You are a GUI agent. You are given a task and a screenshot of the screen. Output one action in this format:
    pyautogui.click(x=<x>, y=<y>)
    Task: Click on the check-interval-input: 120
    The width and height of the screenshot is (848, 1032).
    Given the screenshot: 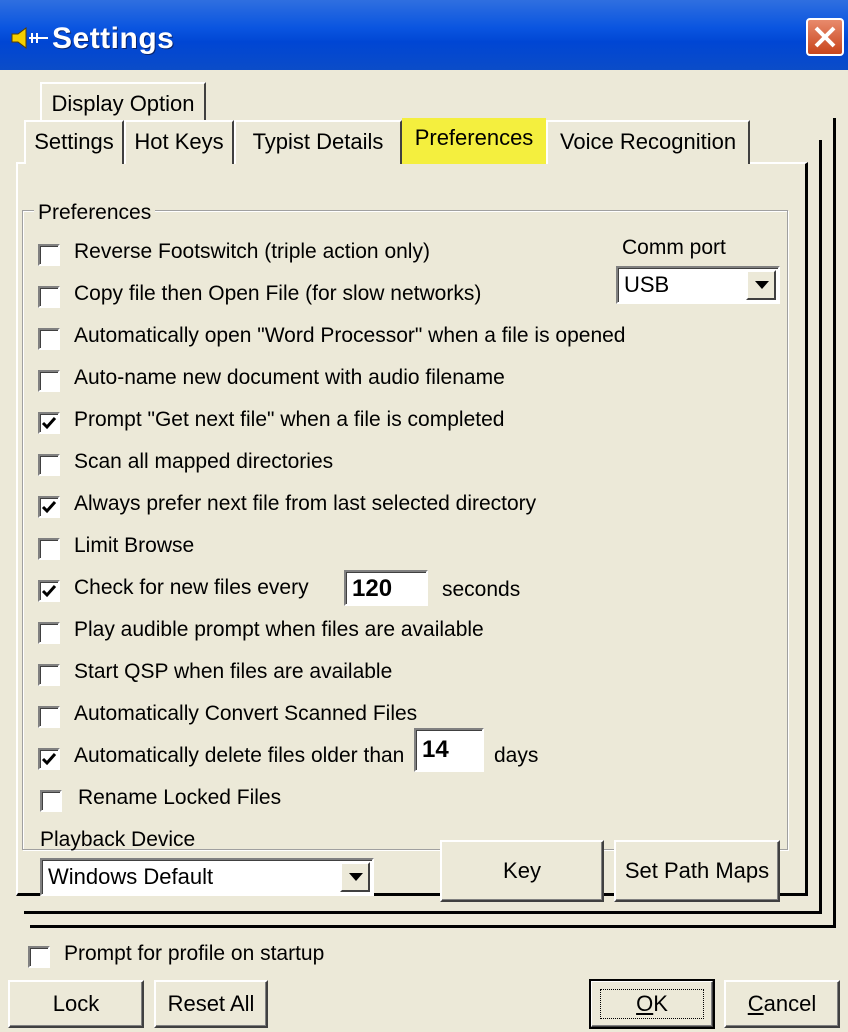 What is the action you would take?
    pyautogui.click(x=386, y=588)
    